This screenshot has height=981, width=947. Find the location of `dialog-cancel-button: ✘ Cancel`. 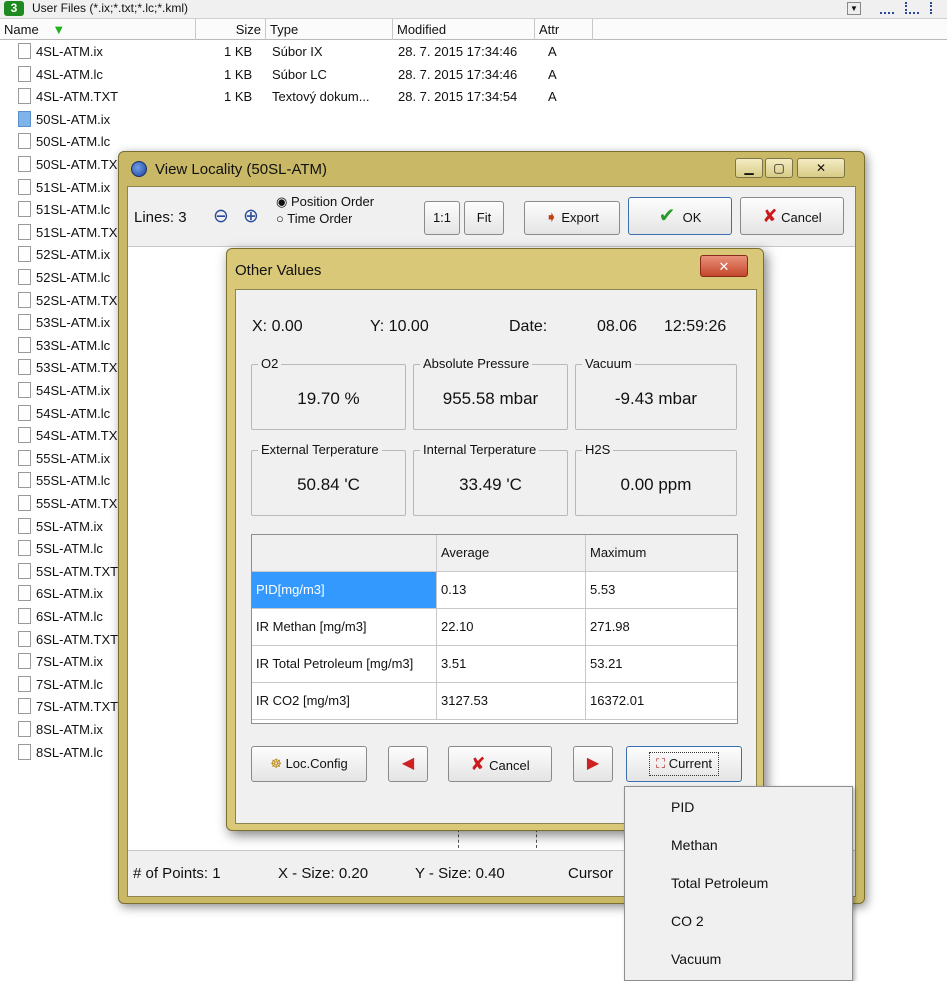

dialog-cancel-button: ✘ Cancel is located at coordinates (500, 764).